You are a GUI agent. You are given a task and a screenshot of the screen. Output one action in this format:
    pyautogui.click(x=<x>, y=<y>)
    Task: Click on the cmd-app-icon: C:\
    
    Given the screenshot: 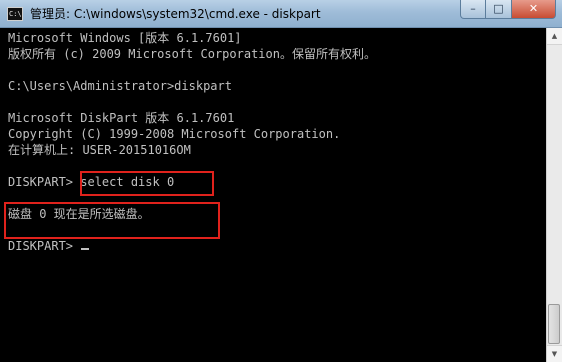 What is the action you would take?
    pyautogui.click(x=15, y=14)
    